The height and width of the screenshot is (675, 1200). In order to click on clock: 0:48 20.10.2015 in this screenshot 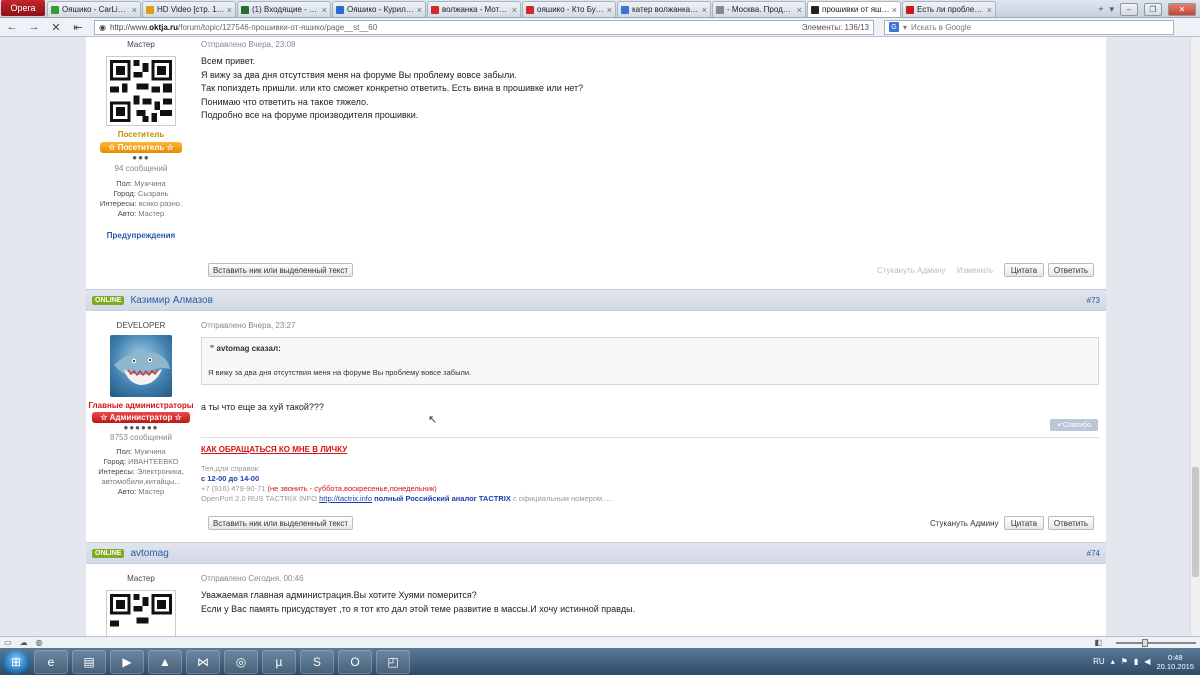, I will do `click(1175, 662)`.